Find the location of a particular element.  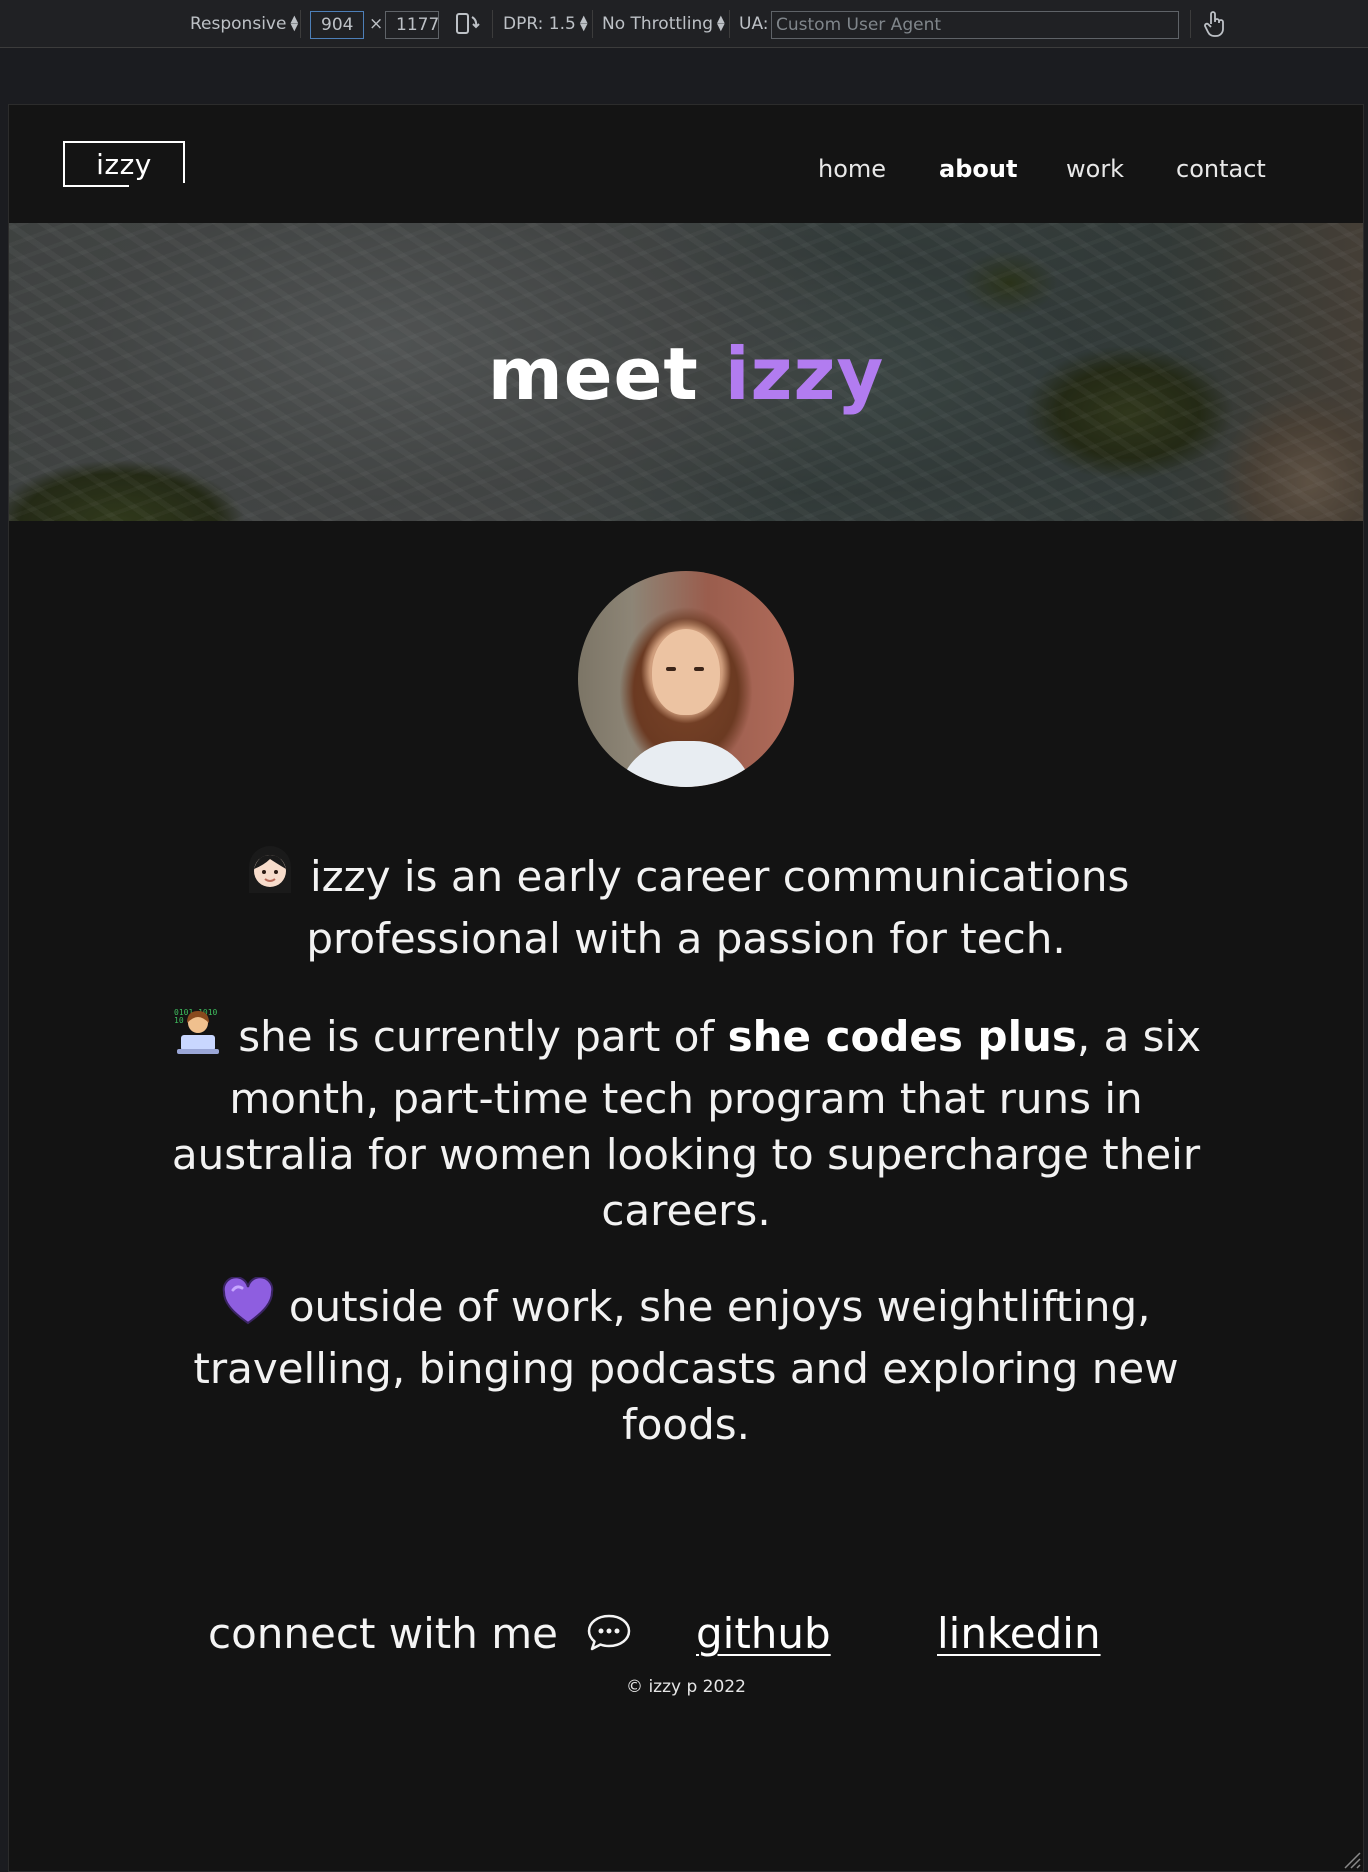

viewport-height-input: 1177 is located at coordinates (412, 25).